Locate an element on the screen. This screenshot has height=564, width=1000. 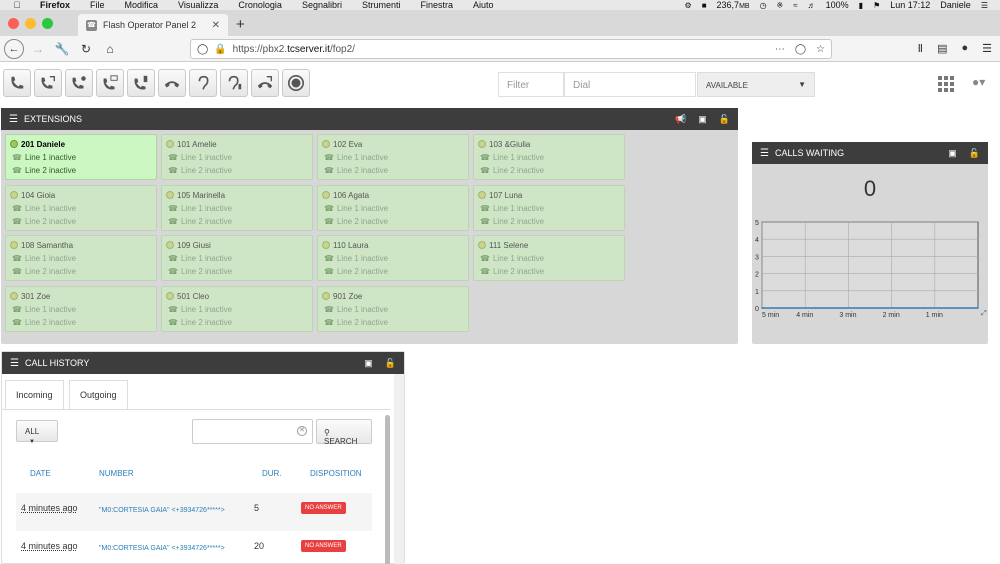
menu-modifica: Modifica is located at coordinates (142, 5).